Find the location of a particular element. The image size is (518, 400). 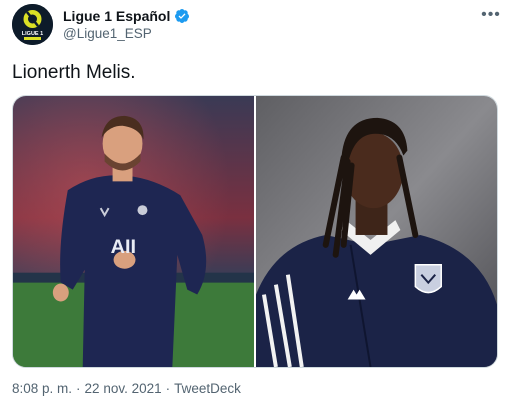

tweet-time: 8:08 p. m. is located at coordinates (42, 388).